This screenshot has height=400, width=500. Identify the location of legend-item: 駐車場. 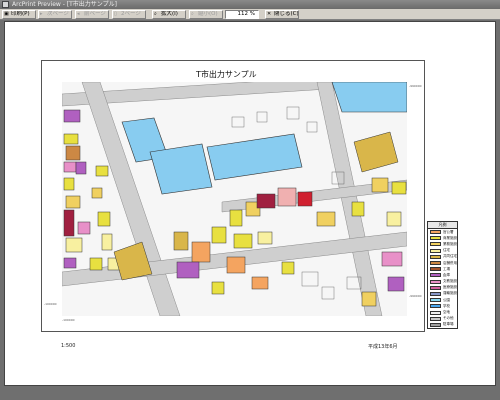
(442, 325).